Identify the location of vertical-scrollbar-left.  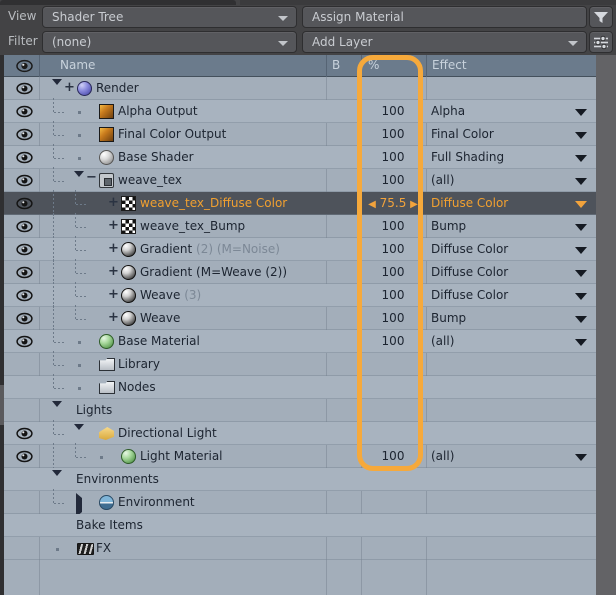
(2, 325).